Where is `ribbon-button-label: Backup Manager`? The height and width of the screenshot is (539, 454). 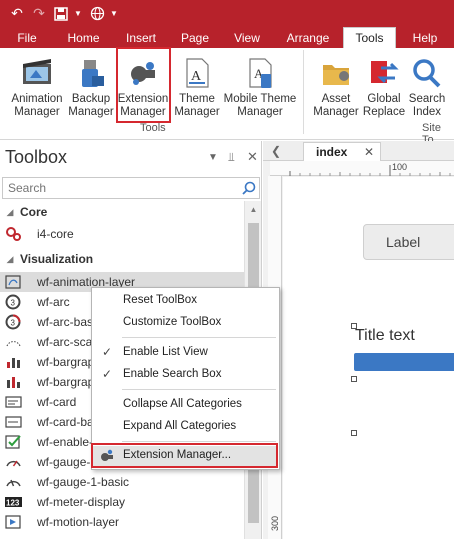 ribbon-button-label: Backup Manager is located at coordinates (91, 105).